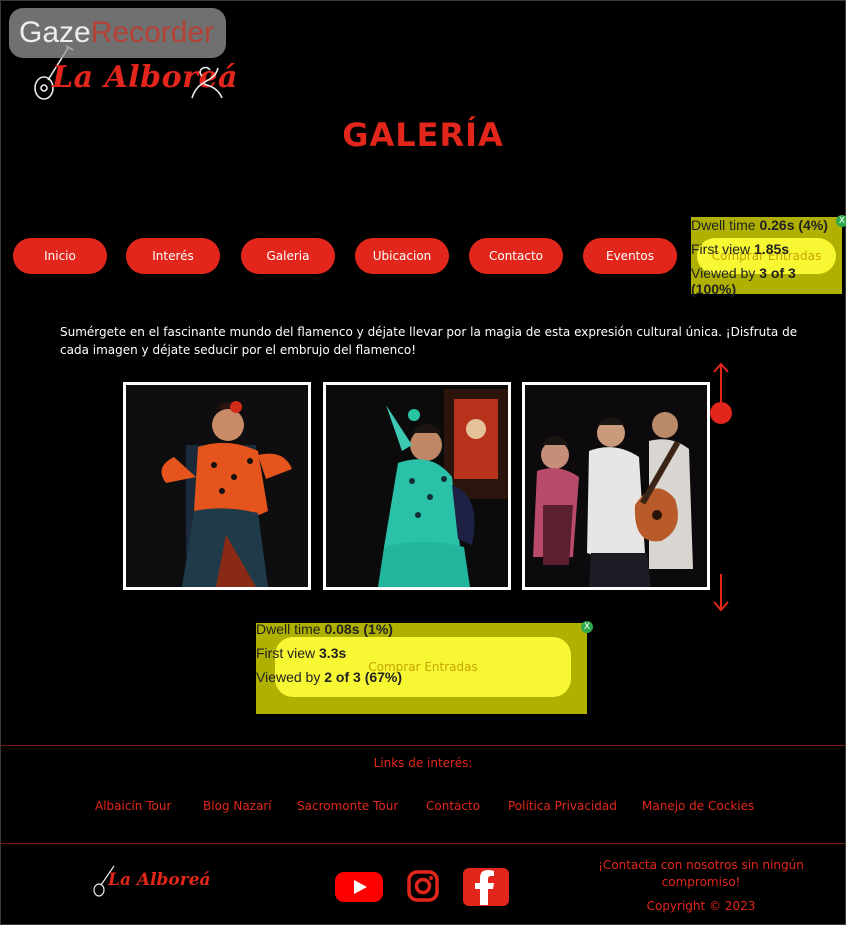 The height and width of the screenshot is (925, 846). What do you see at coordinates (423, 763) in the screenshot?
I see `footer-links-title: Links de interés:` at bounding box center [423, 763].